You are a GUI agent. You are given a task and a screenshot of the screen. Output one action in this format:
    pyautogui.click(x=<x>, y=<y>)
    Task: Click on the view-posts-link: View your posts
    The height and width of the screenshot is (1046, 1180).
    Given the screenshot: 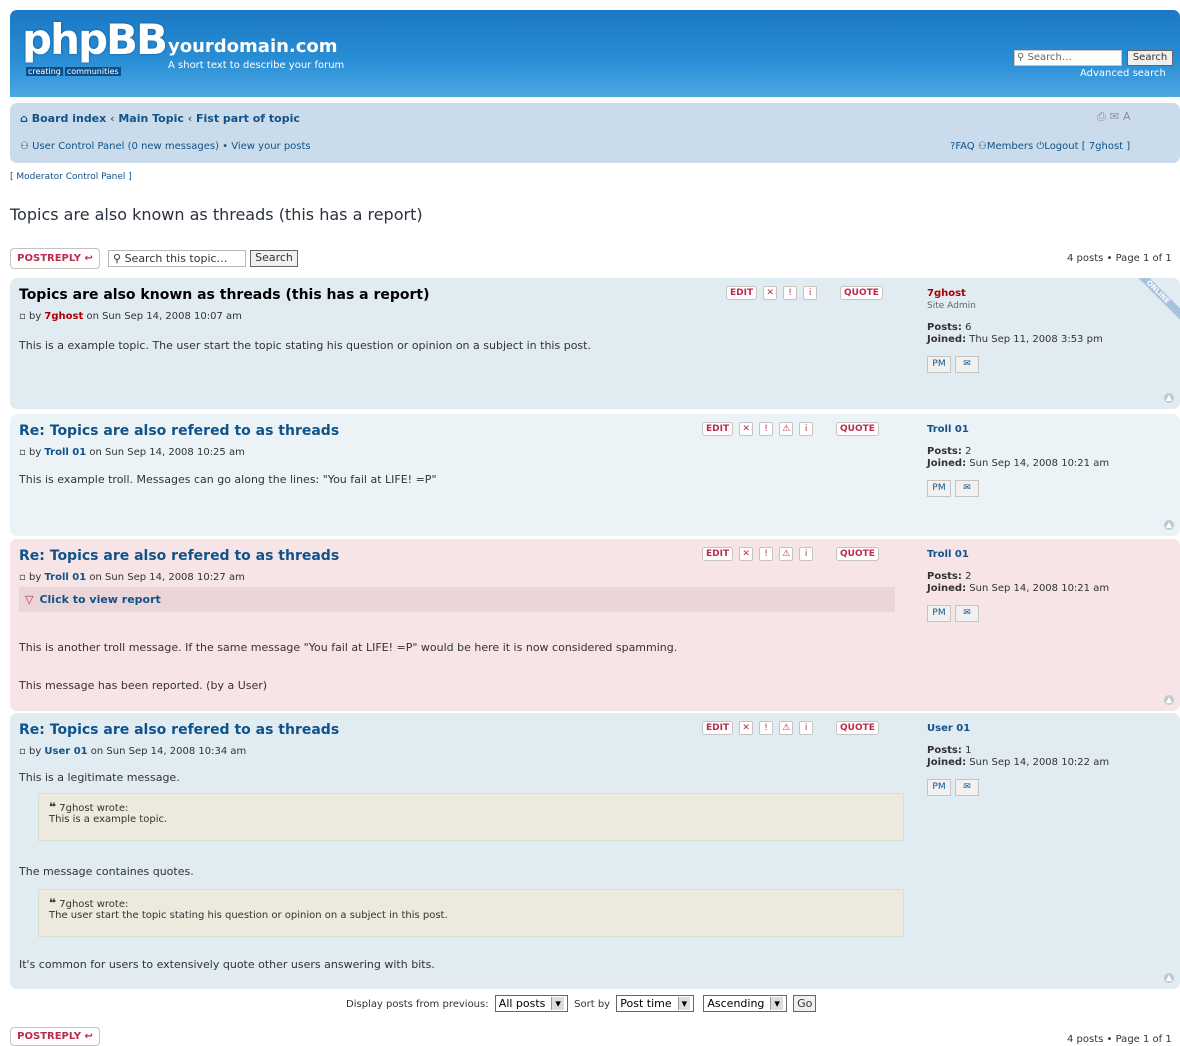 What is the action you would take?
    pyautogui.click(x=270, y=146)
    